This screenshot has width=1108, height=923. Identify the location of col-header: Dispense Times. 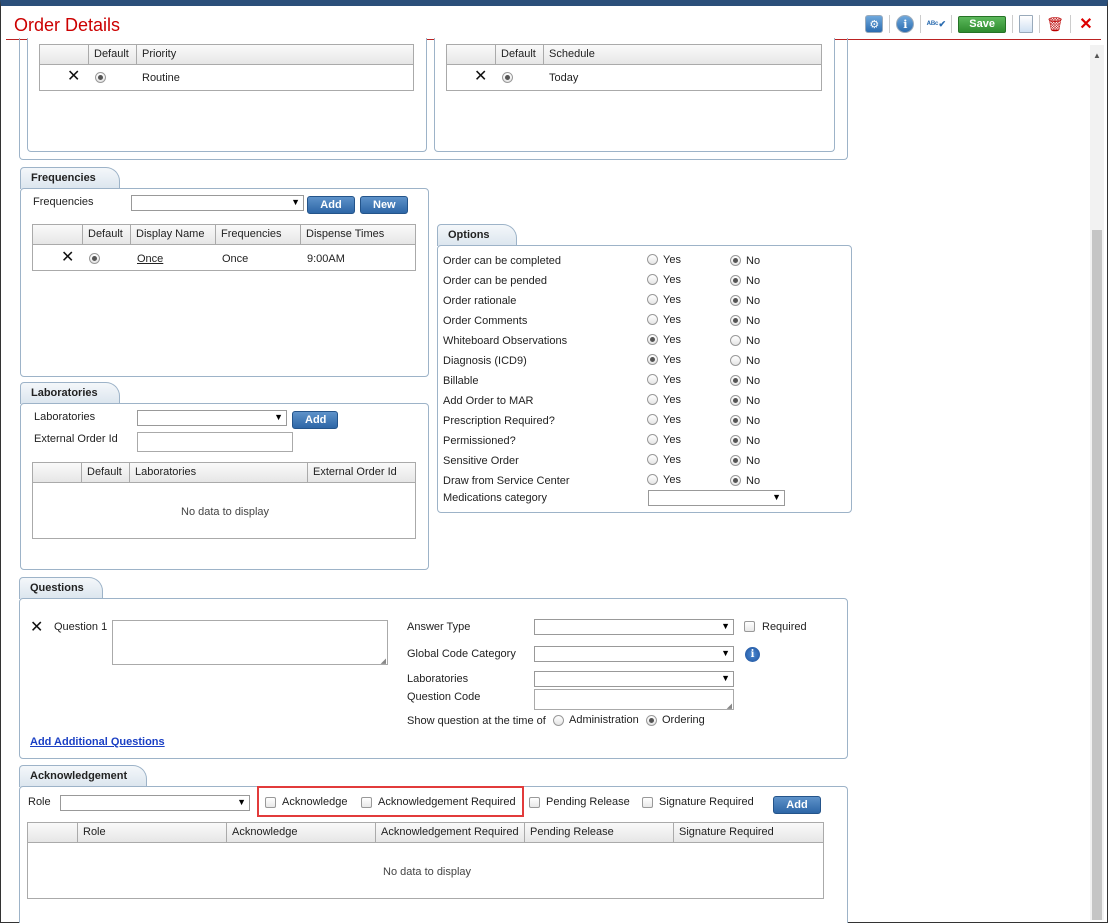
(345, 234).